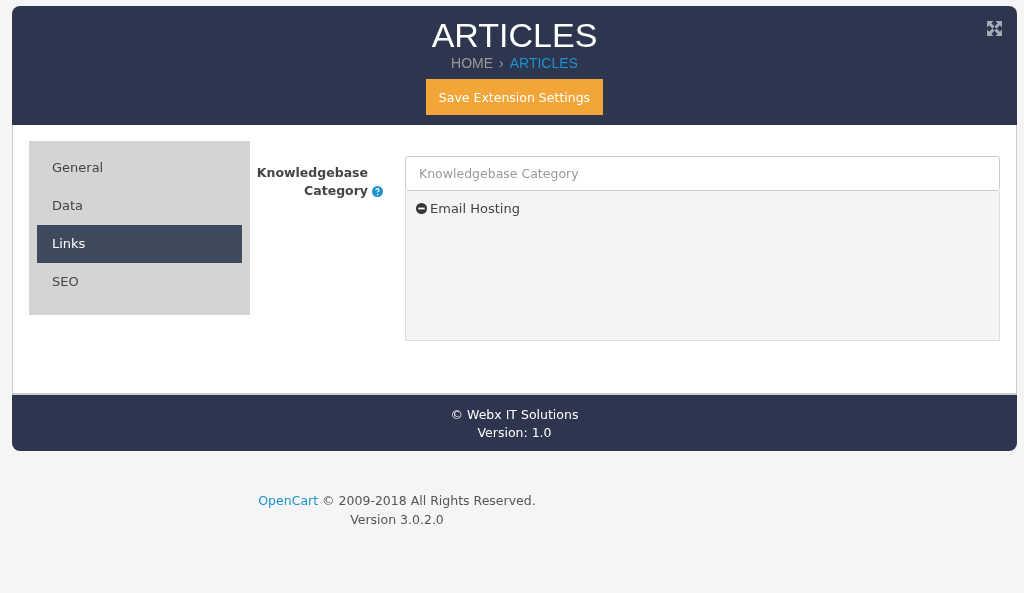 This screenshot has width=1024, height=593. What do you see at coordinates (702, 173) in the screenshot?
I see `category-input: Knowledgebase Category` at bounding box center [702, 173].